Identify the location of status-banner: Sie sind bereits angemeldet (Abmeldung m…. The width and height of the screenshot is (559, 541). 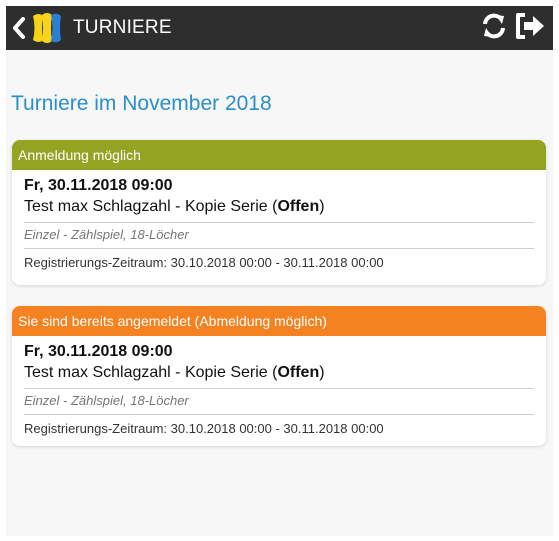
(279, 321).